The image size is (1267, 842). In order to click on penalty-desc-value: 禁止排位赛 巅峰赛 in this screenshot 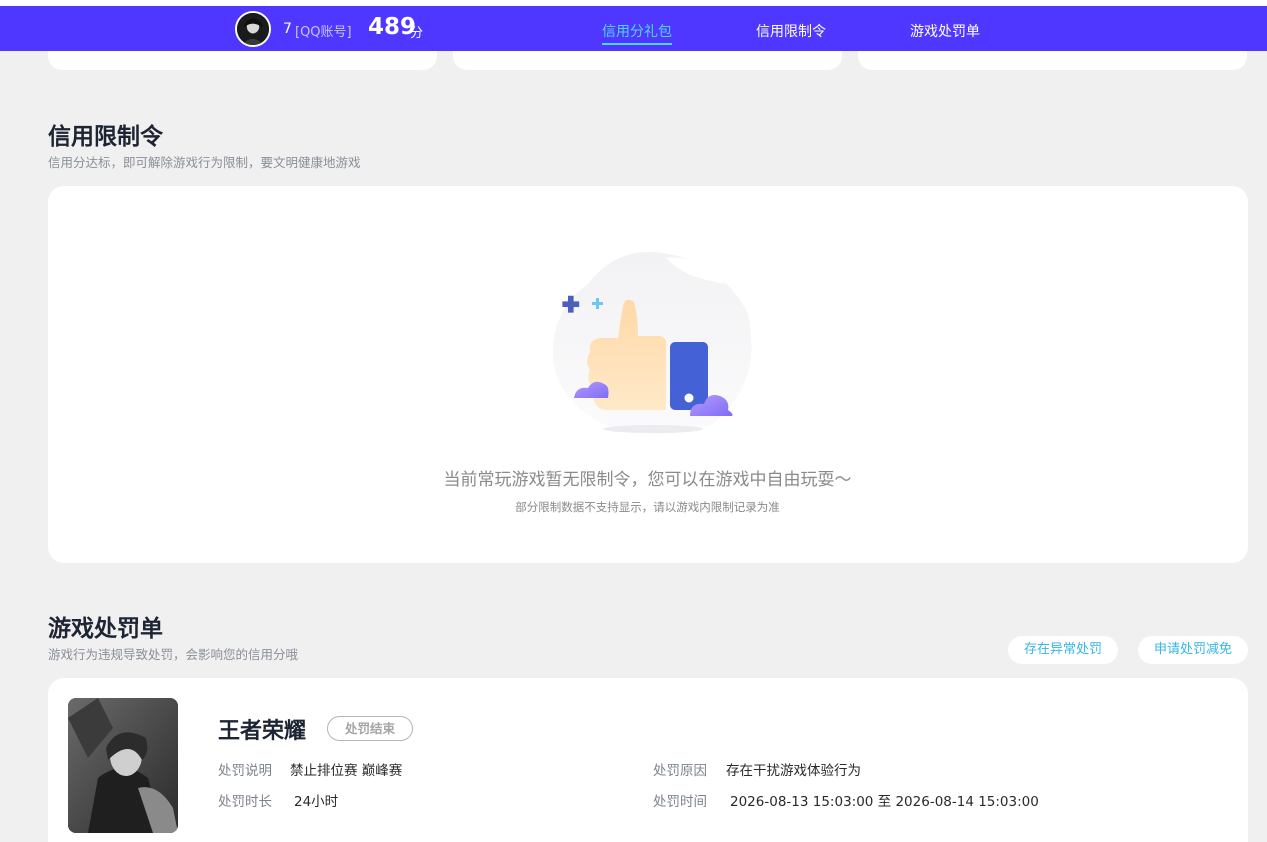, I will do `click(346, 771)`.